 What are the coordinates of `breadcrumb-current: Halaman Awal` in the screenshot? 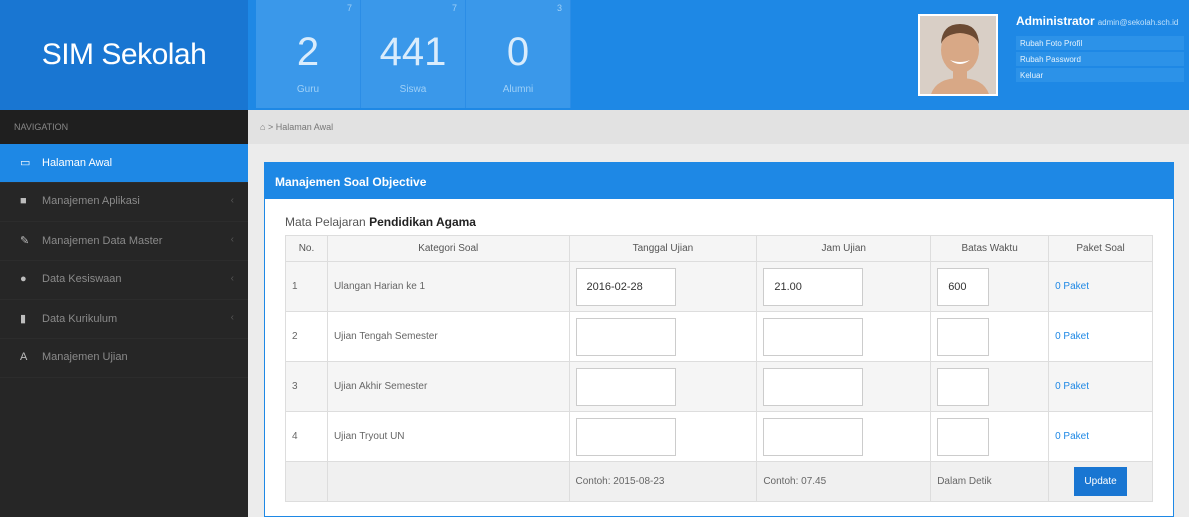 It's located at (304, 127).